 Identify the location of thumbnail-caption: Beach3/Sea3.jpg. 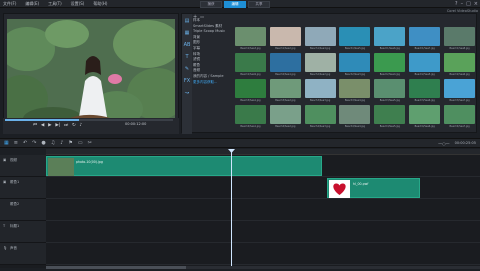
(320, 100).